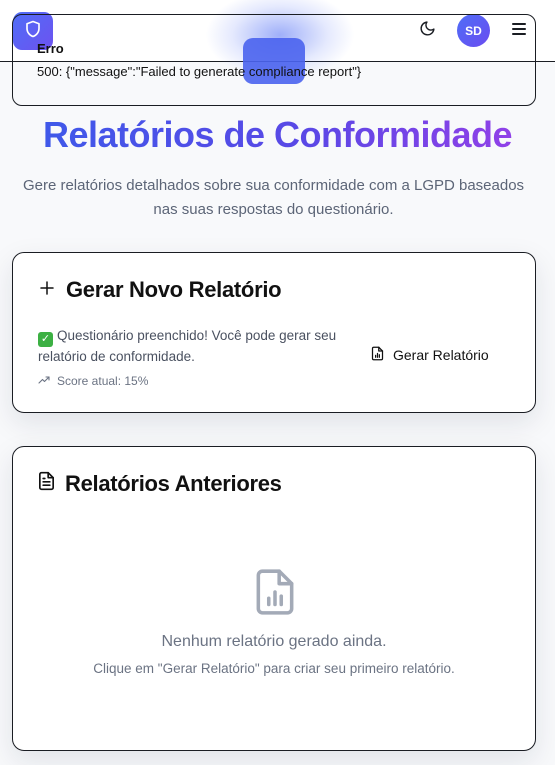 This screenshot has width=555, height=765. I want to click on file-text-icon, so click(46, 484).